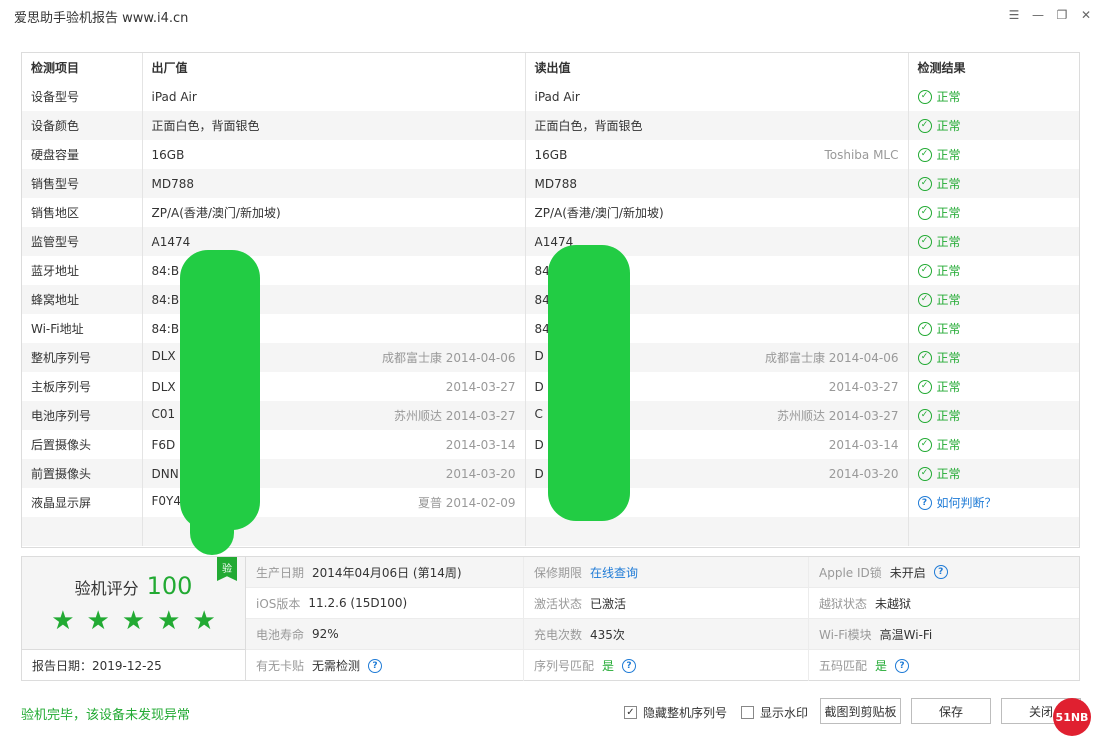 This screenshot has height=749, width=1101. Describe the element at coordinates (538, 414) in the screenshot. I see `read-value: C` at that location.